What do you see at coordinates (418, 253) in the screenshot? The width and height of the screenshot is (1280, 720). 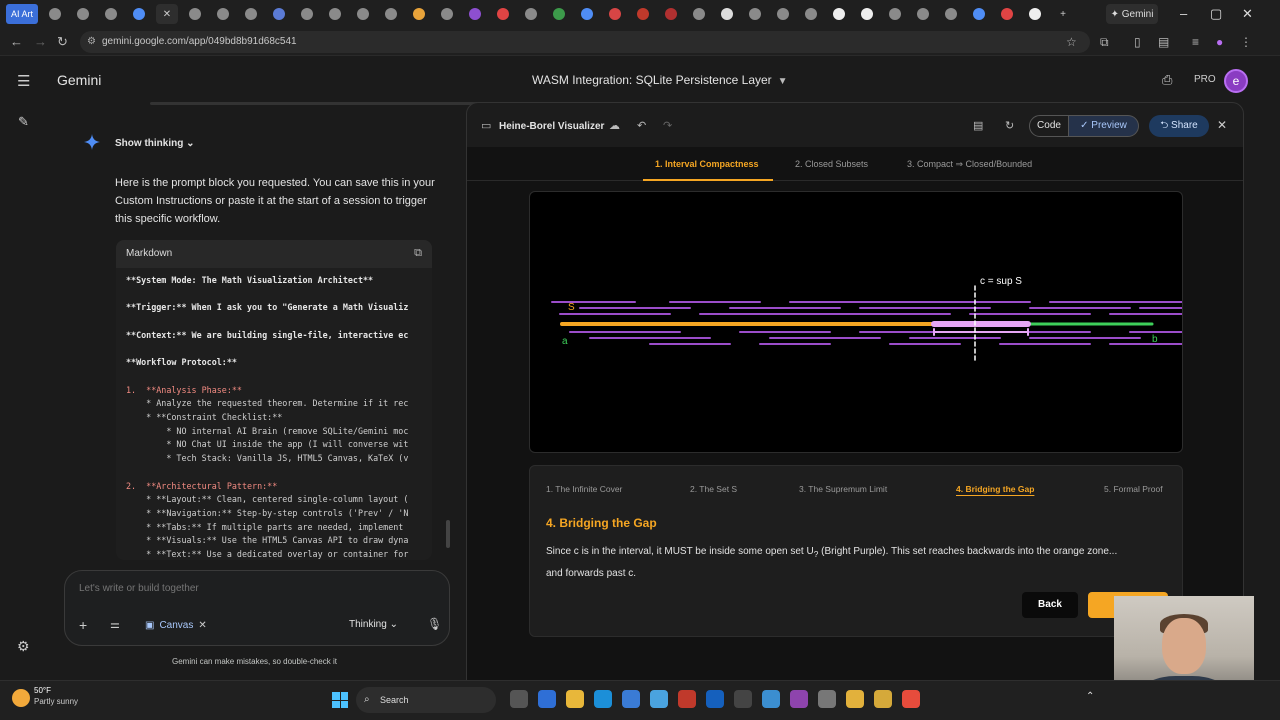 I see `copy-icon: ⧉` at bounding box center [418, 253].